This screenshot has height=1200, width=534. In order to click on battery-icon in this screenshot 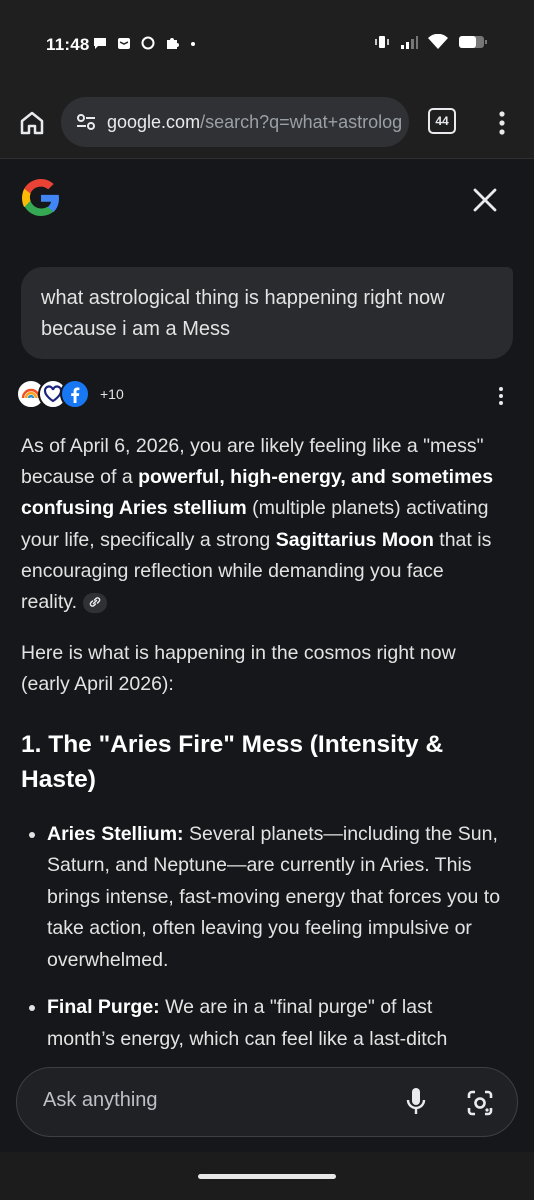, I will do `click(473, 42)`.